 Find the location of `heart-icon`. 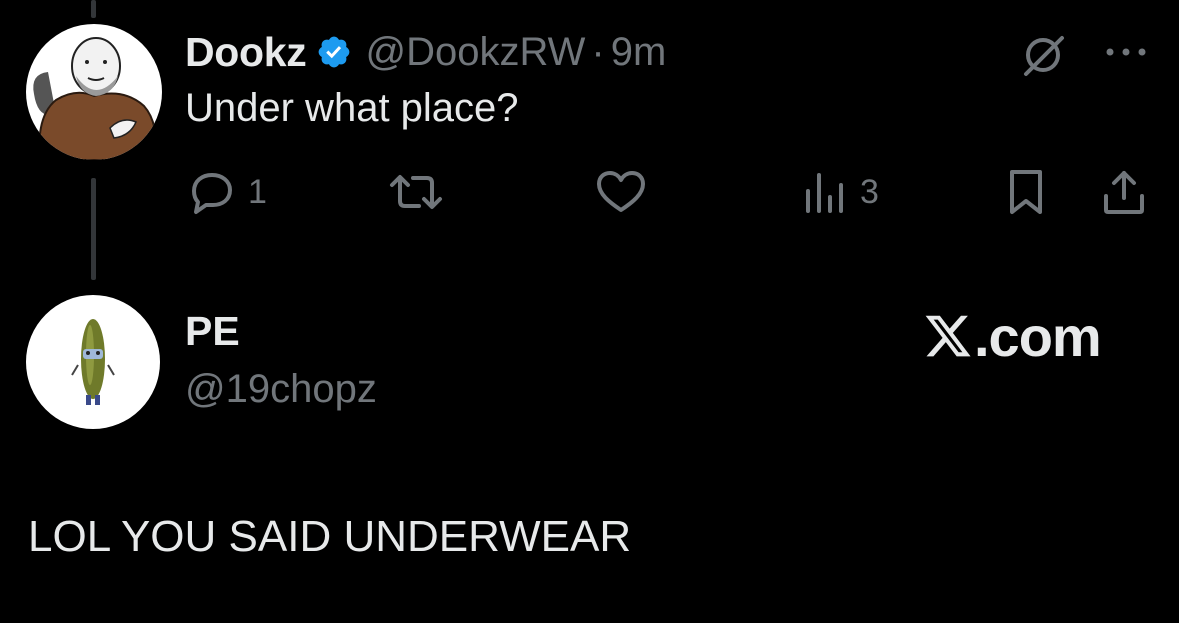

heart-icon is located at coordinates (621, 191).